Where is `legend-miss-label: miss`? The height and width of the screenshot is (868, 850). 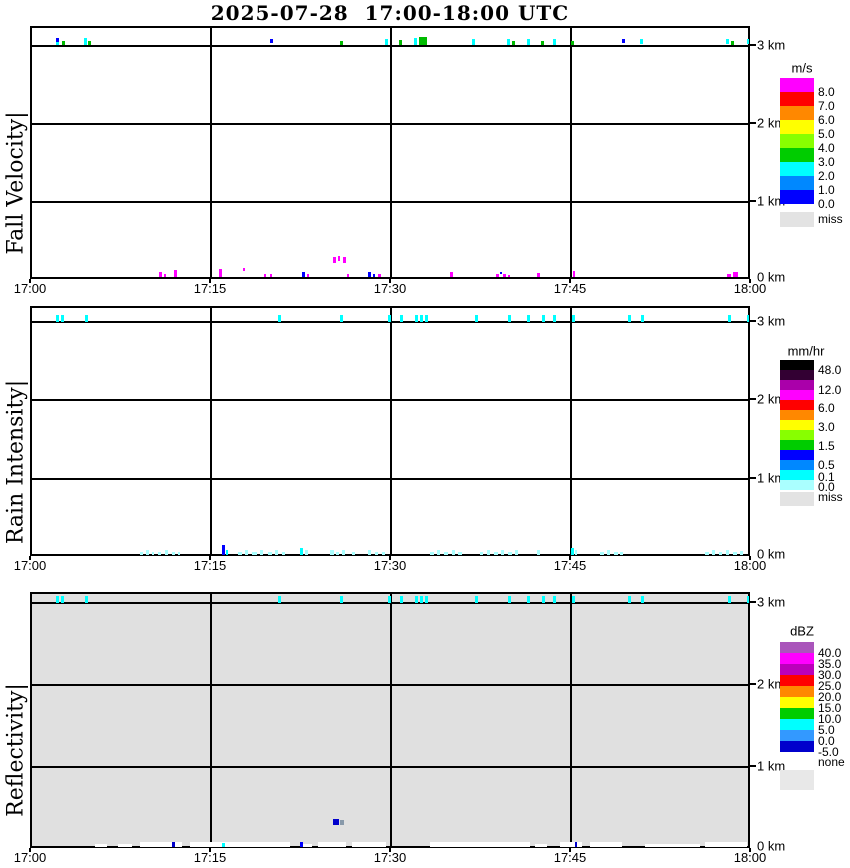
legend-miss-label: miss is located at coordinates (830, 219).